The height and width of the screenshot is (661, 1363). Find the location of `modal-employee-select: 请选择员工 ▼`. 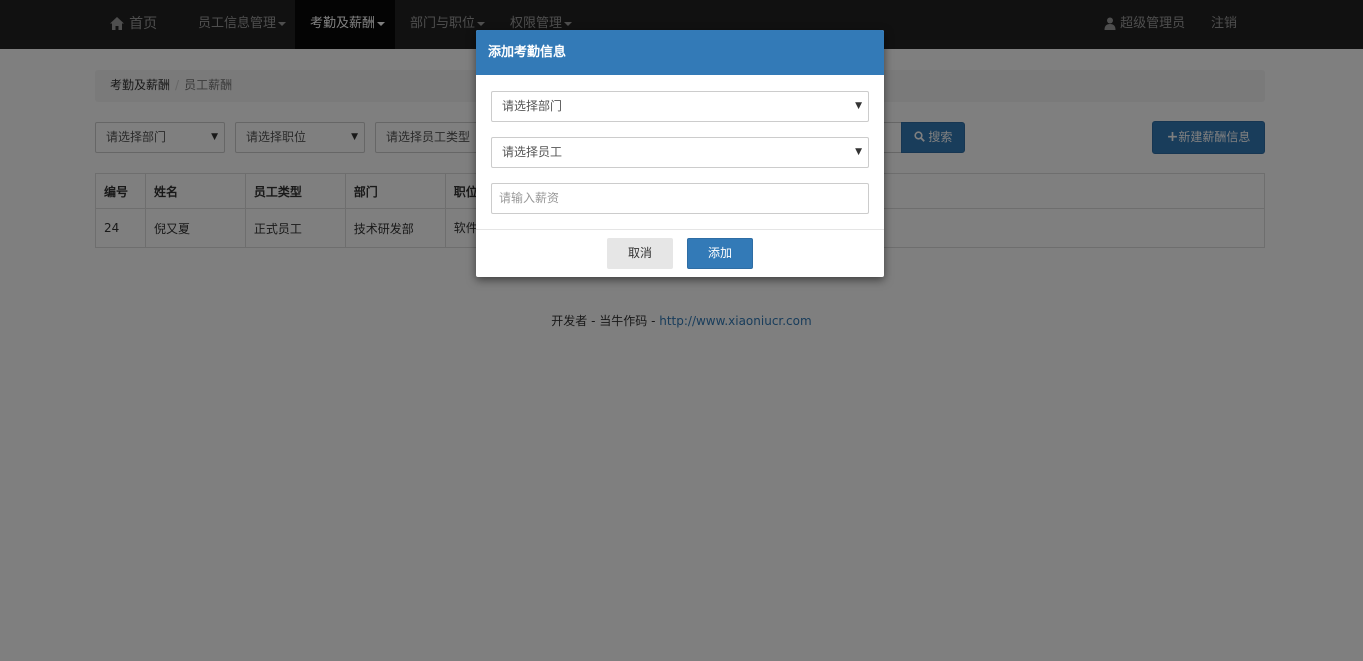

modal-employee-select: 请选择员工 ▼ is located at coordinates (680, 152).